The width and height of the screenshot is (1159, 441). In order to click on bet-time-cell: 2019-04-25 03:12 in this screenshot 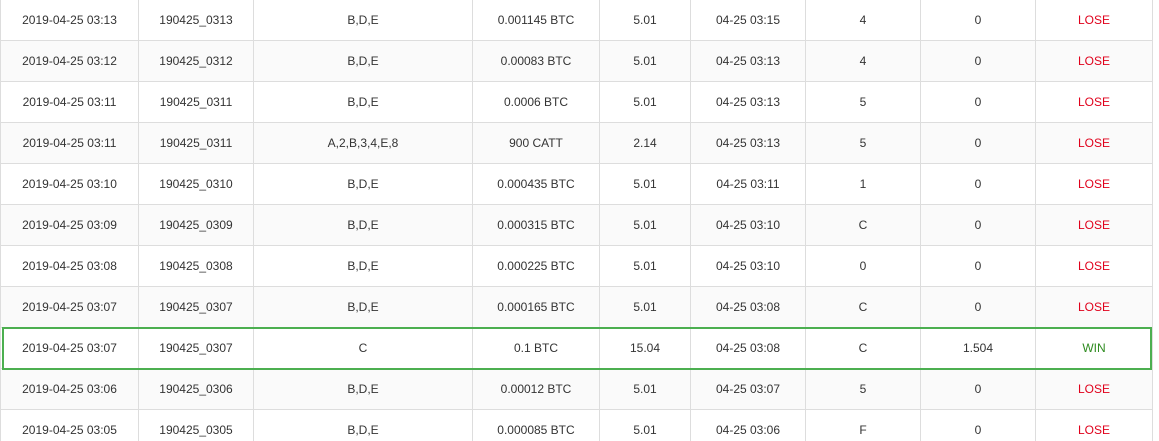, I will do `click(69, 61)`.